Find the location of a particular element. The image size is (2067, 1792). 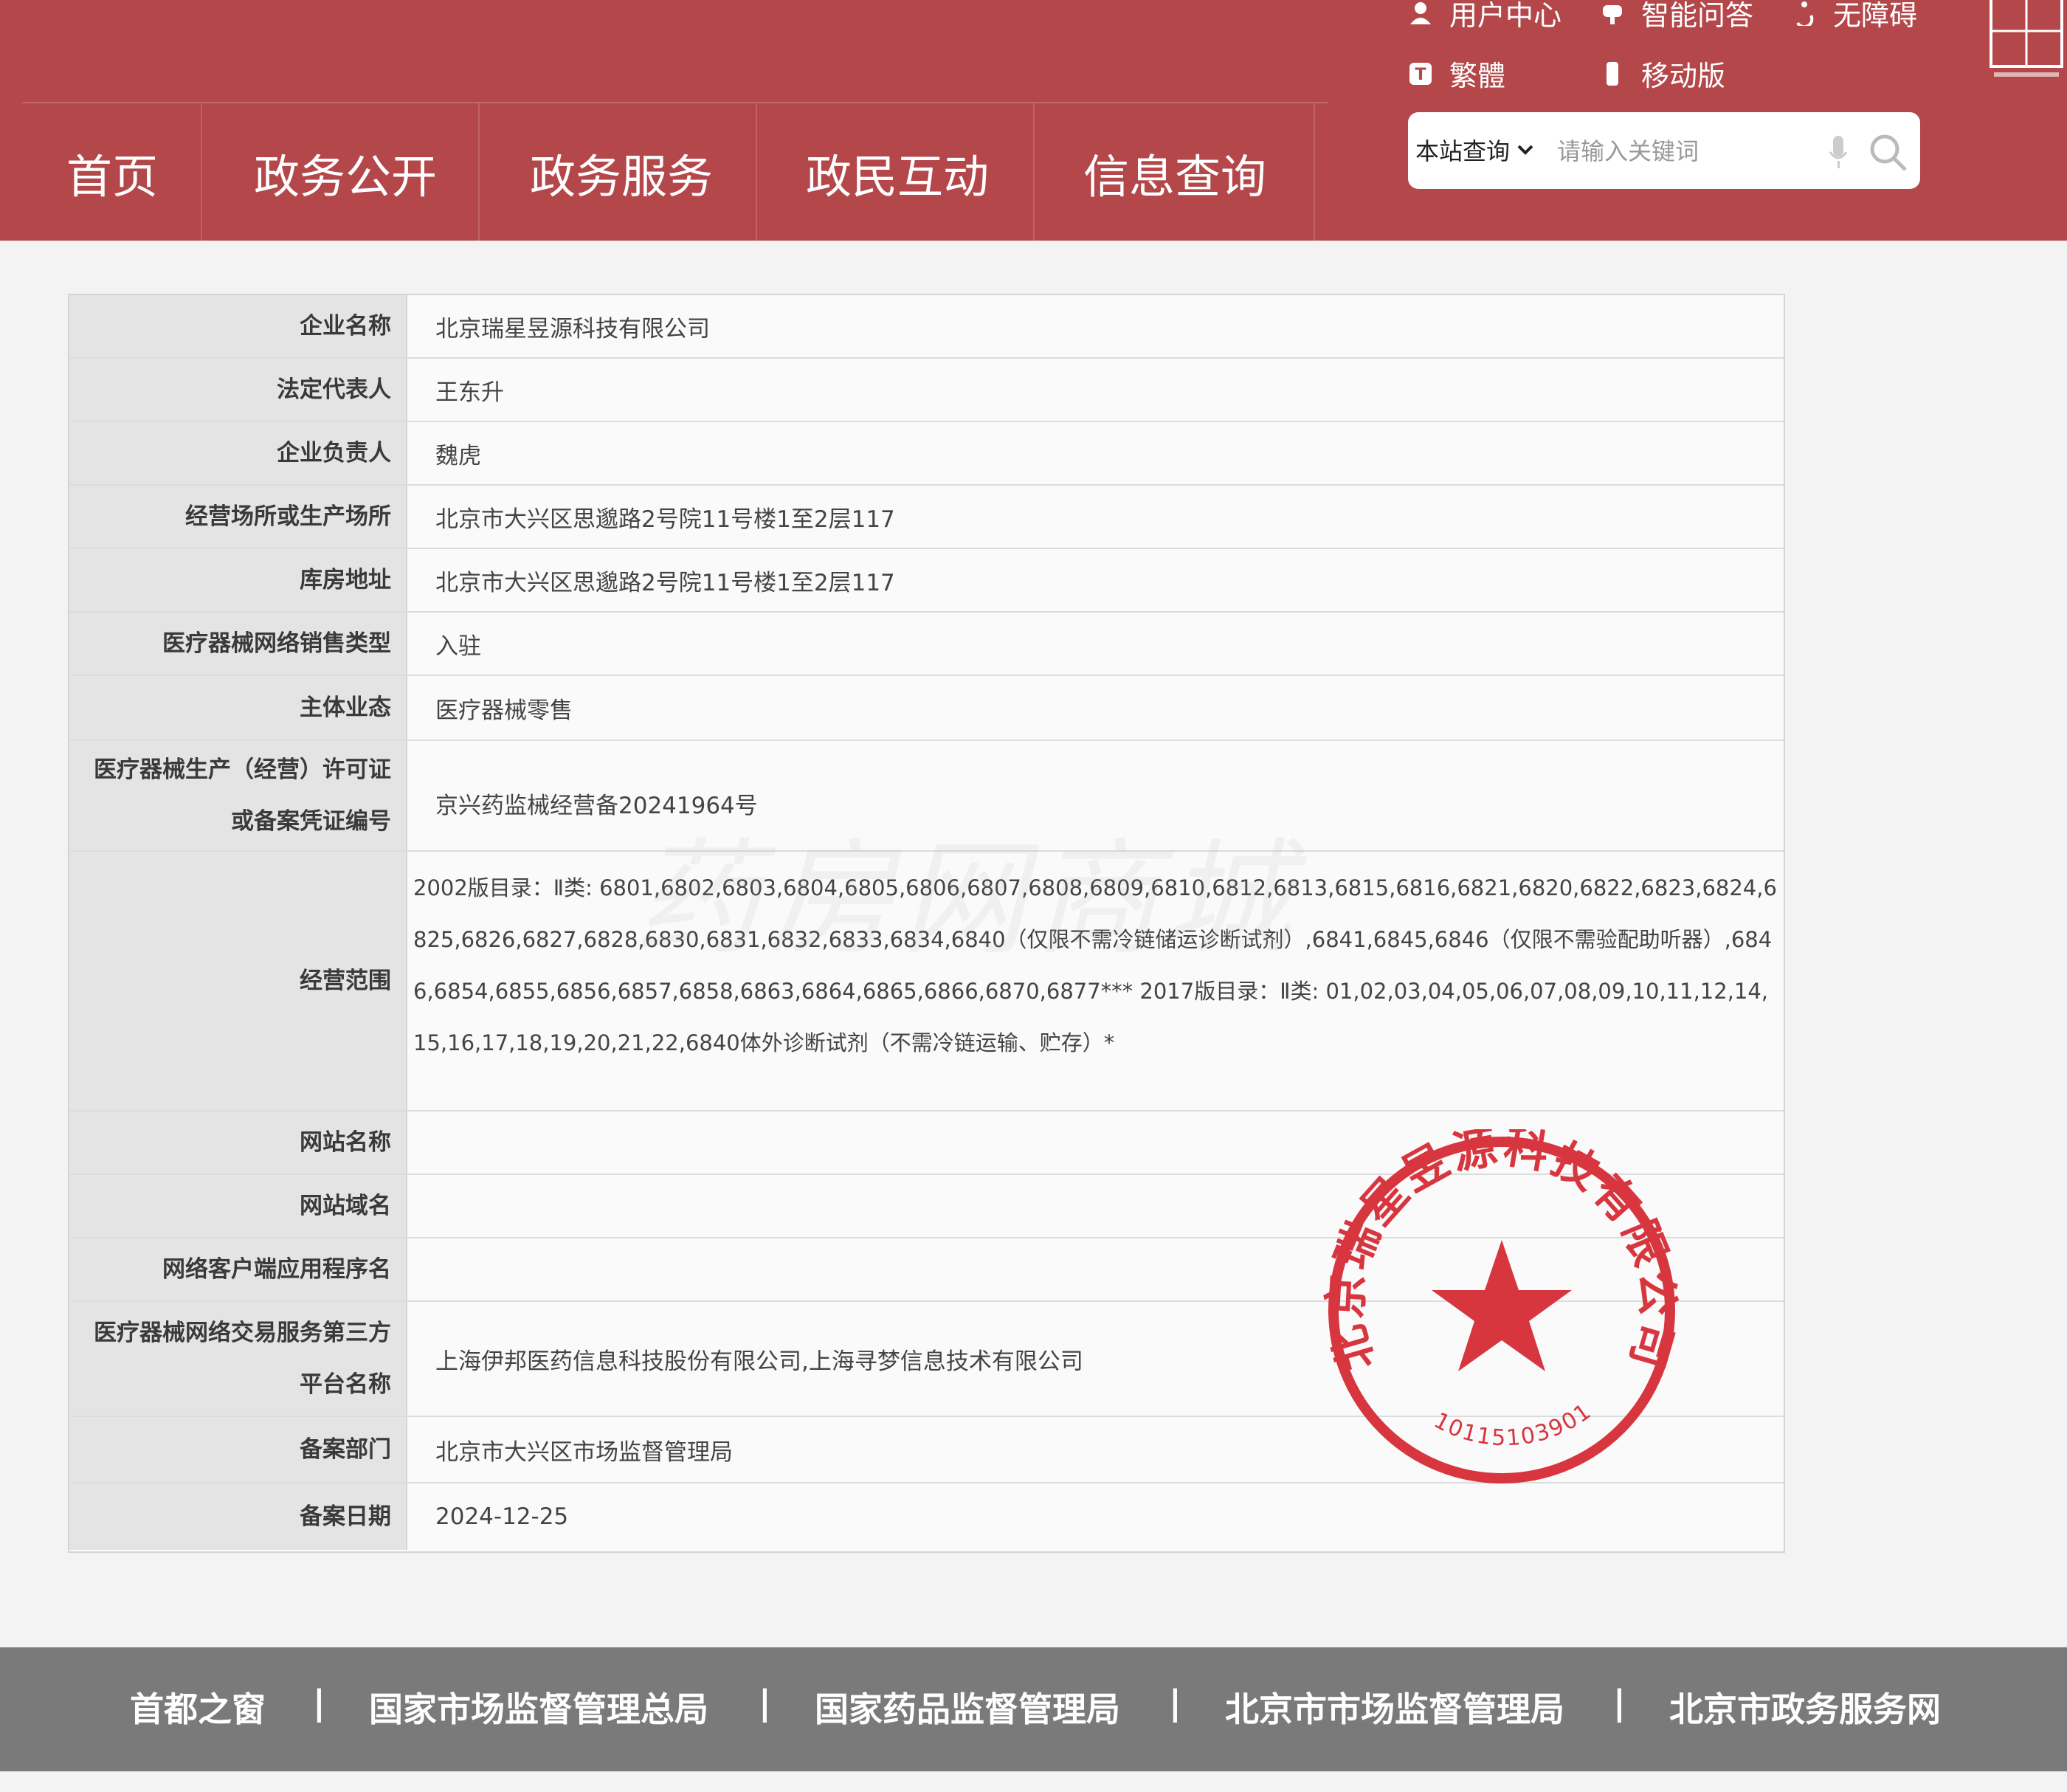

row-value: 2024-12-25 is located at coordinates (502, 1517).